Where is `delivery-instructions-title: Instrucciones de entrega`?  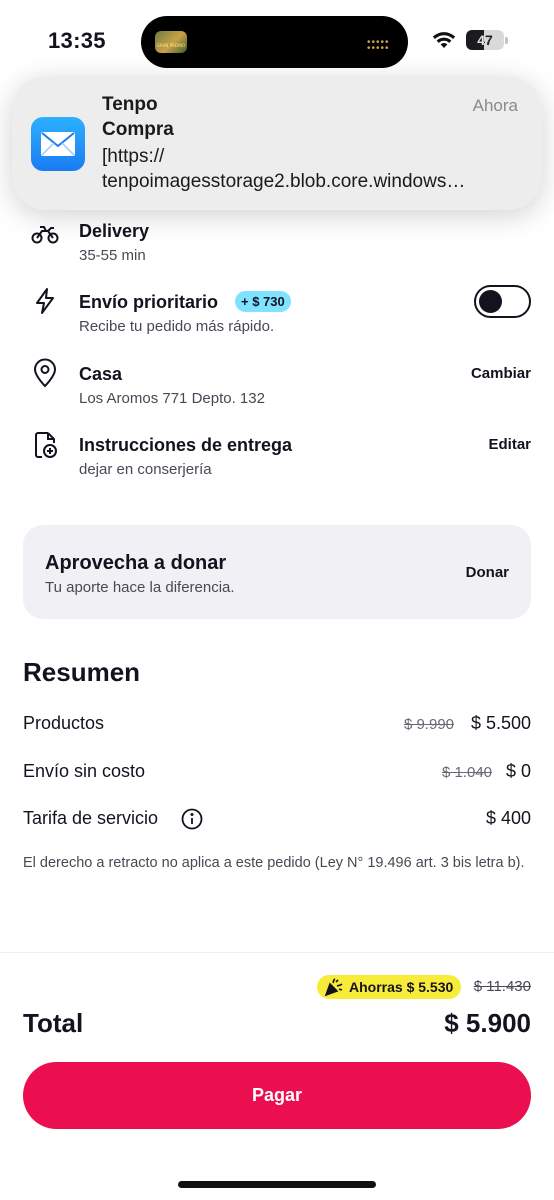
delivery-instructions-title: Instrucciones de entrega is located at coordinates (186, 445).